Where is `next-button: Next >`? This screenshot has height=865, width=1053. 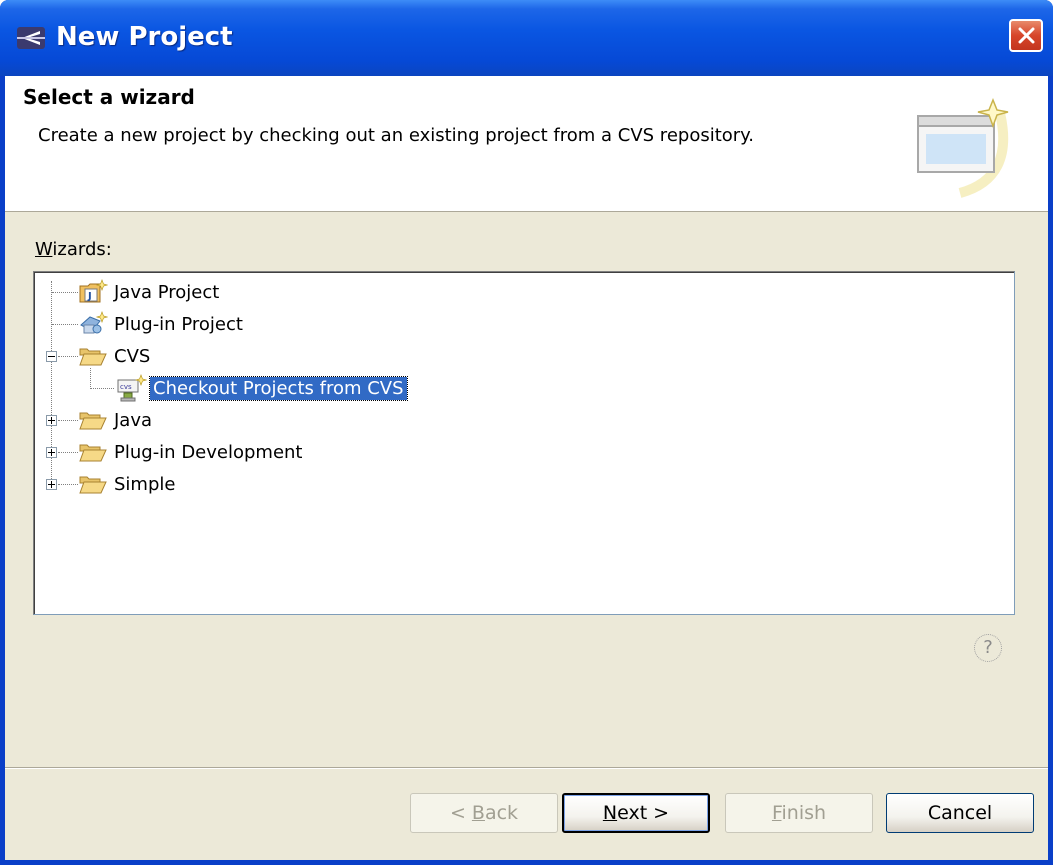
next-button: Next > is located at coordinates (636, 813).